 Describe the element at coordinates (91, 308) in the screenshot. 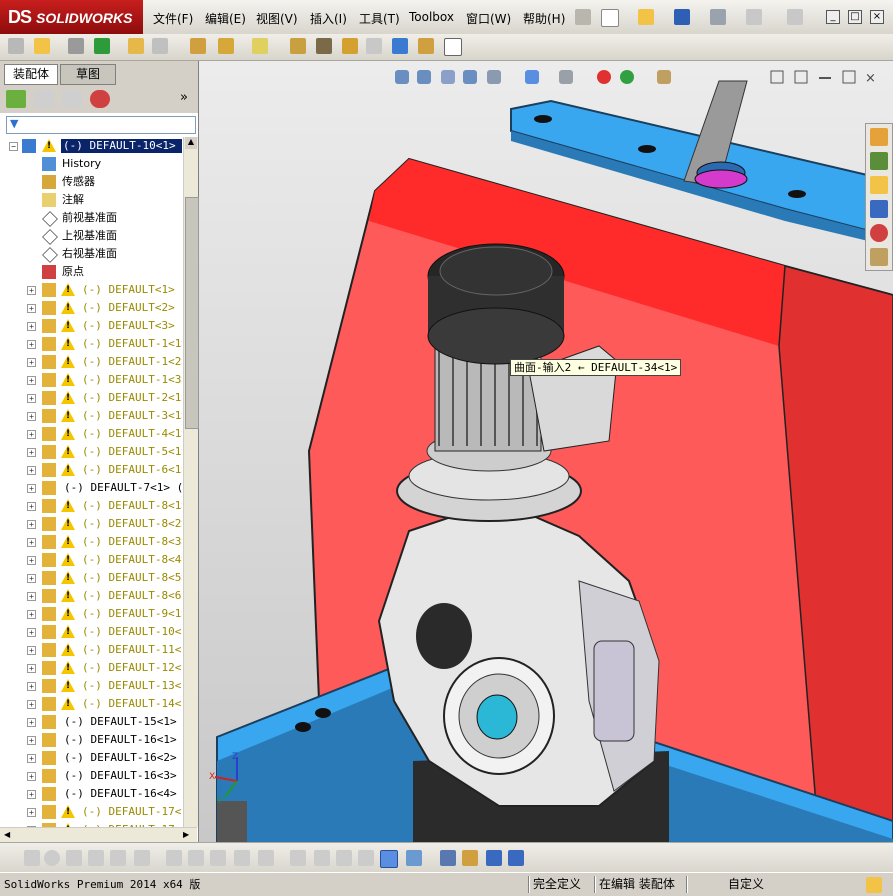

I see `tree-part-item: + (-) DEFAULT<2> (默` at that location.